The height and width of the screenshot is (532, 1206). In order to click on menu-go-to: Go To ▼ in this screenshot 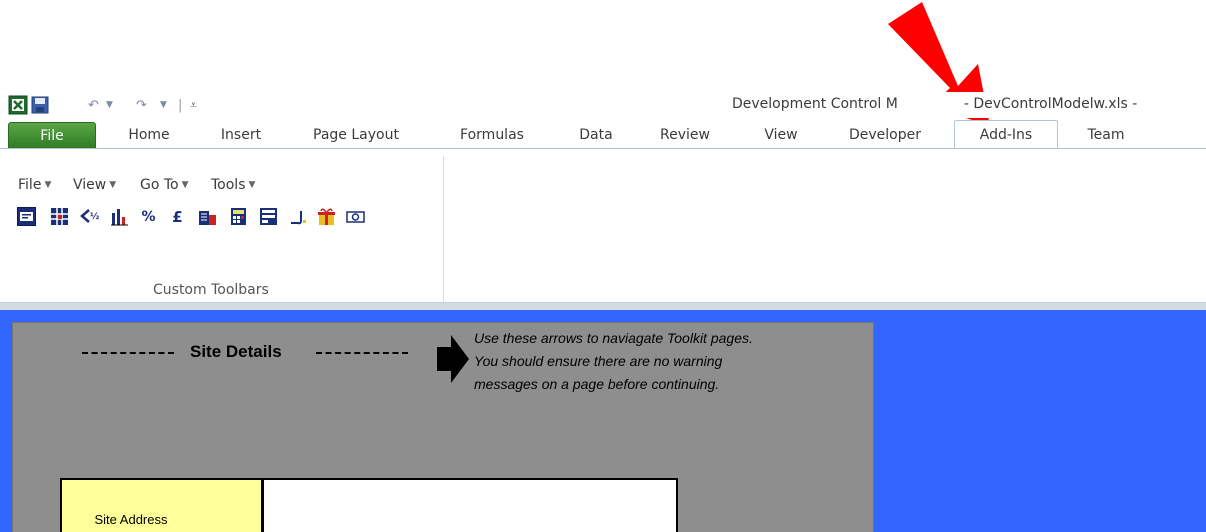, I will do `click(164, 185)`.